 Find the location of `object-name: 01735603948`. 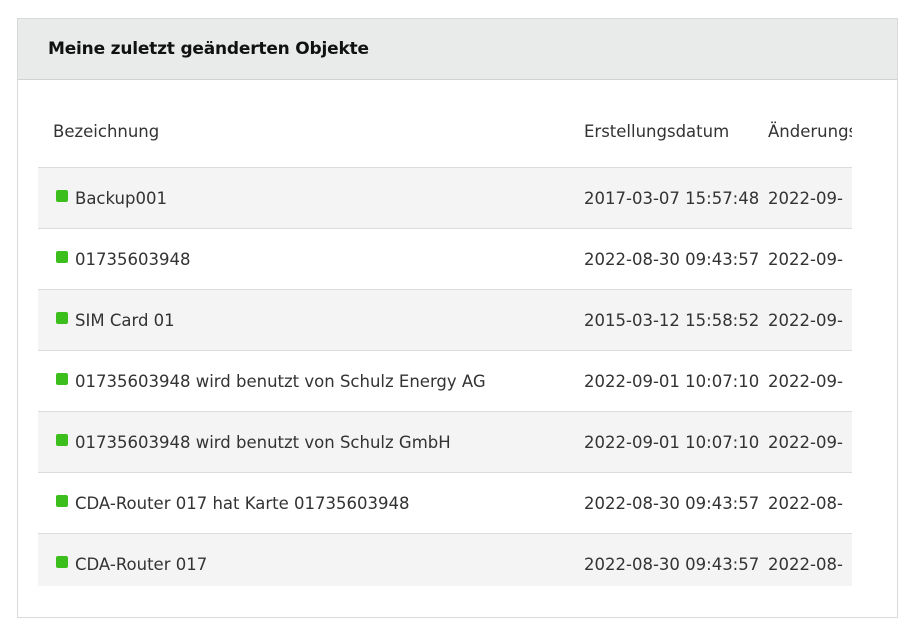

object-name: 01735603948 is located at coordinates (132, 259).